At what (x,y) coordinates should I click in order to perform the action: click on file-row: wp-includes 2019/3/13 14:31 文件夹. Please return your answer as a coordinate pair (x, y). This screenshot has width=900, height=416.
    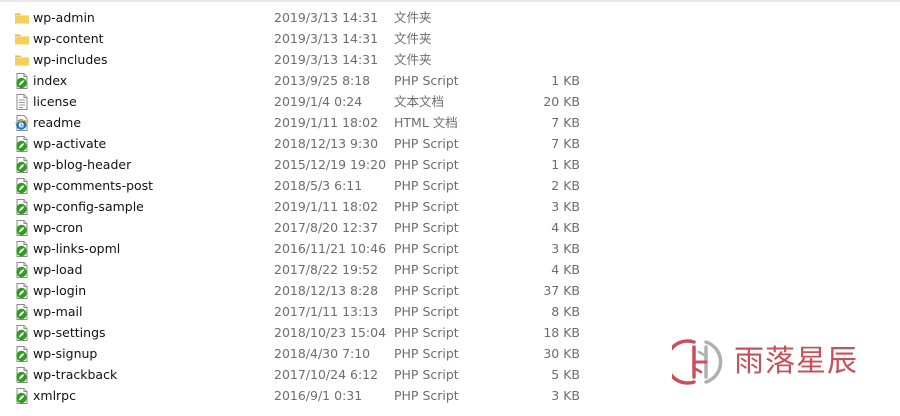
    Looking at the image, I should click on (450, 59).